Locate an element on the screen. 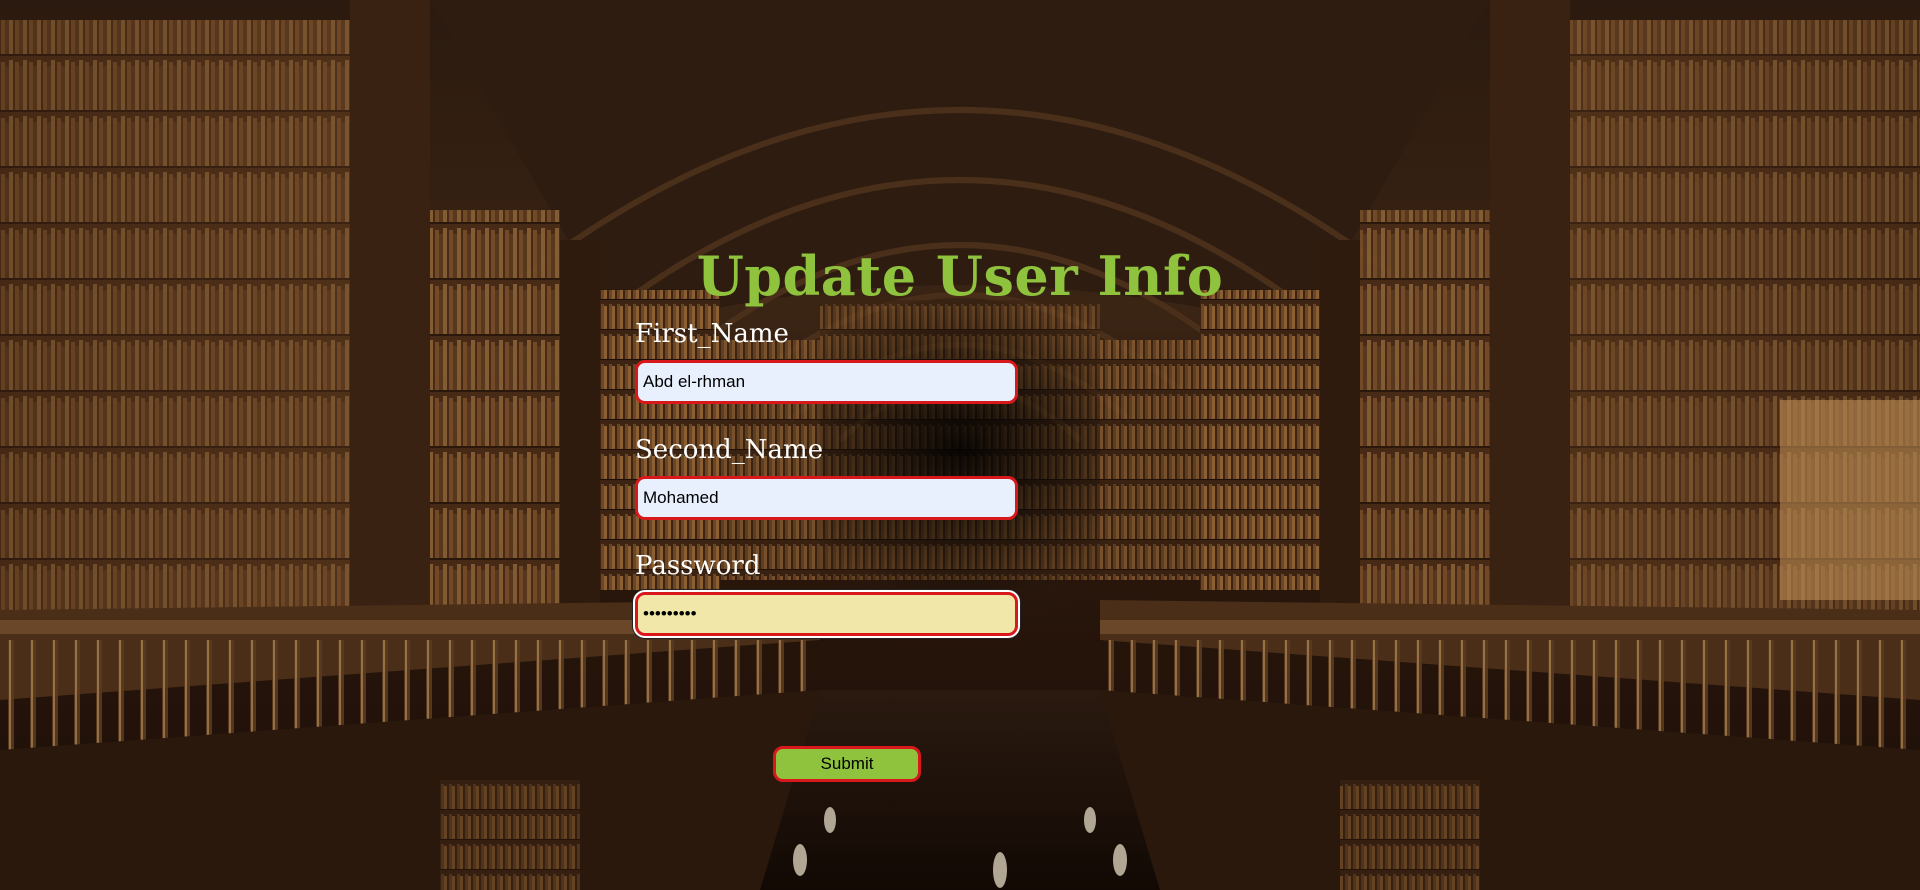 This screenshot has height=890, width=1920. page-title: Update User Info is located at coordinates (960, 276).